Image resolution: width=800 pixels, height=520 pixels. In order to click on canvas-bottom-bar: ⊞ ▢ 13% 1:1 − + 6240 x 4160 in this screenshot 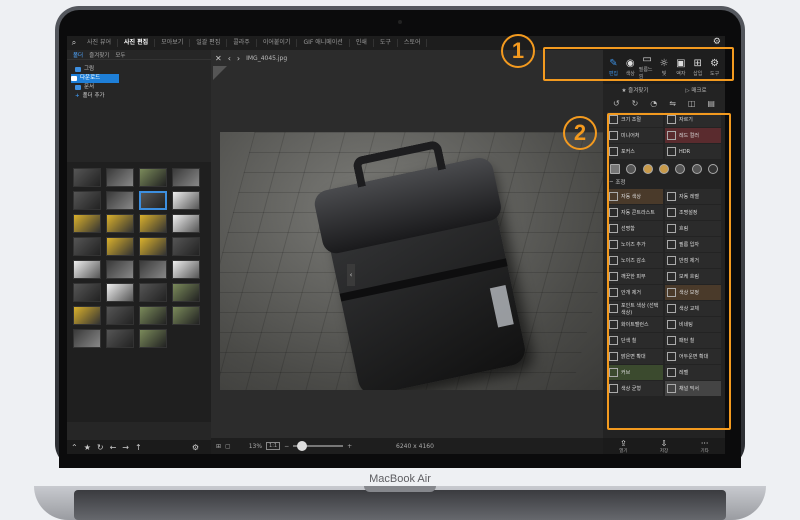, I will do `click(407, 446)`.